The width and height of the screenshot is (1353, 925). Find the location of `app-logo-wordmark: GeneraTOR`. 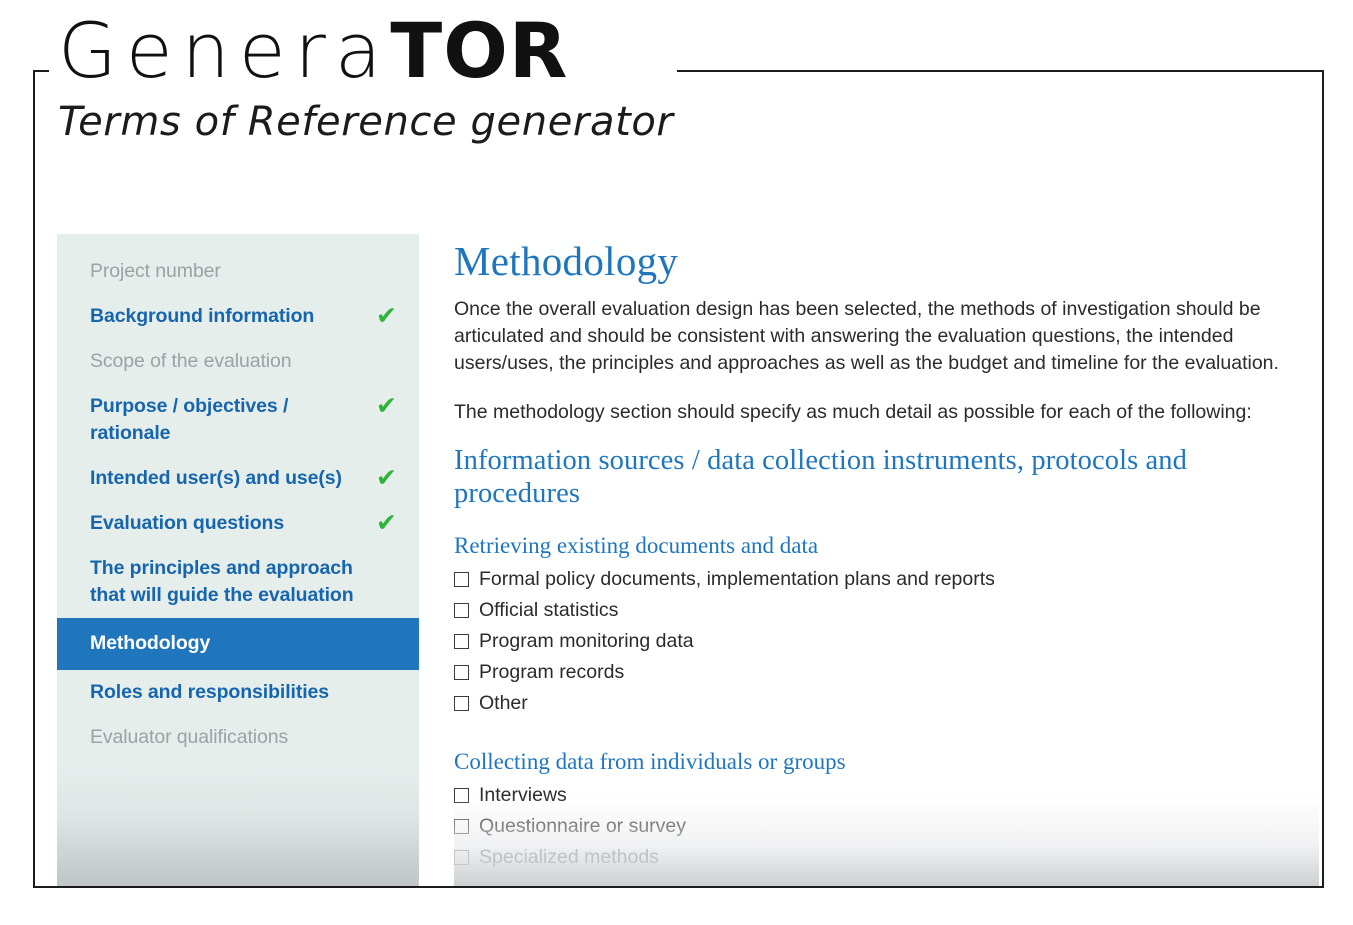

app-logo-wordmark: GeneraTOR is located at coordinates (378, 51).